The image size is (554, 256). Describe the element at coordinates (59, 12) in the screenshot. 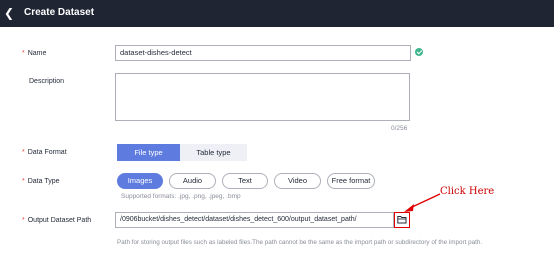

I see `page-title: Create Dataset` at that location.